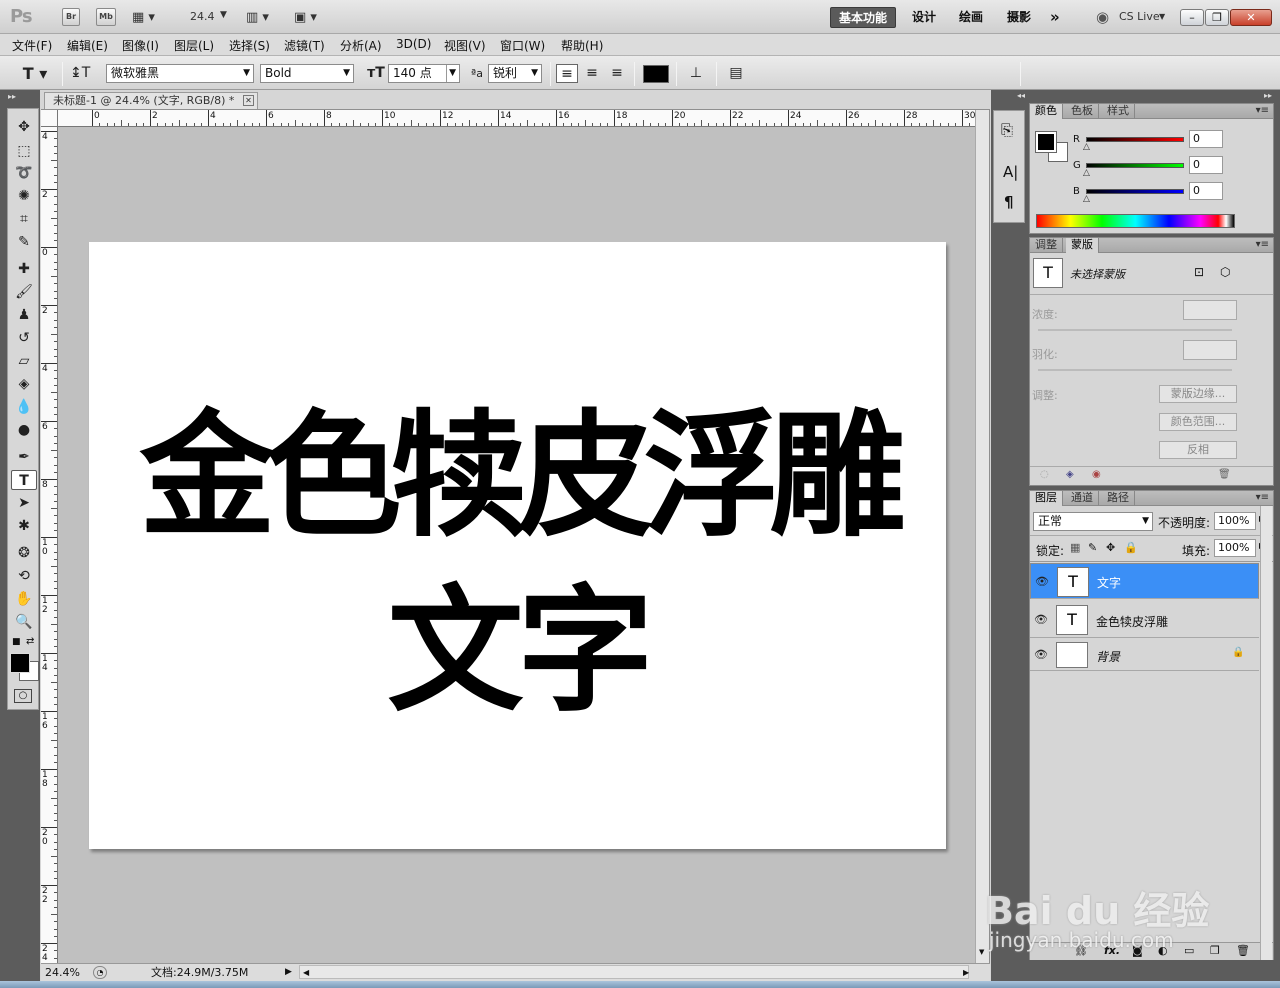 The height and width of the screenshot is (988, 1280). What do you see at coordinates (151, 100) in the screenshot?
I see `document-tab: 未标题-1 @ 24.4% (文字, RGB/8) * ✕` at bounding box center [151, 100].